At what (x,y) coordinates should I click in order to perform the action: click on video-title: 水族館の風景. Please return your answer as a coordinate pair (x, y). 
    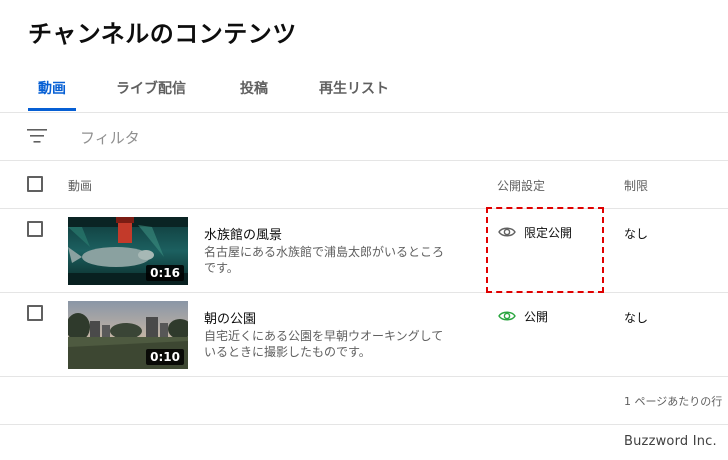
    Looking at the image, I should click on (243, 233).